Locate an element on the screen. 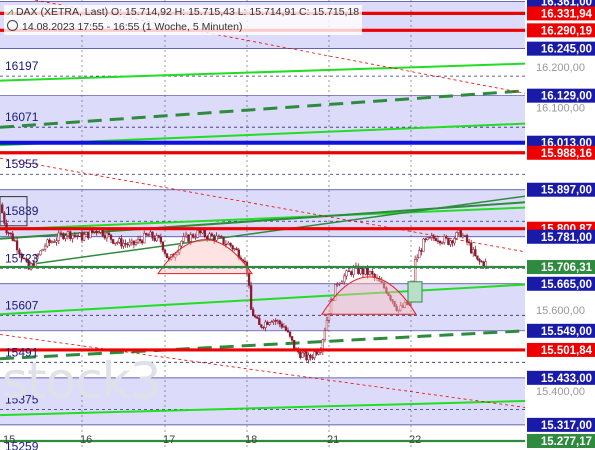 The image size is (595, 450). price-label-text: 15.549,00 is located at coordinates (566, 332).